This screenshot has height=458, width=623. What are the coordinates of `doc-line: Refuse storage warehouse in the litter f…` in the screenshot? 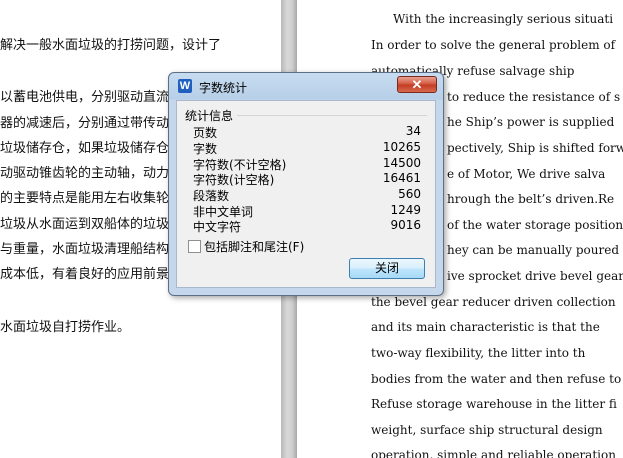 It's located at (494, 404).